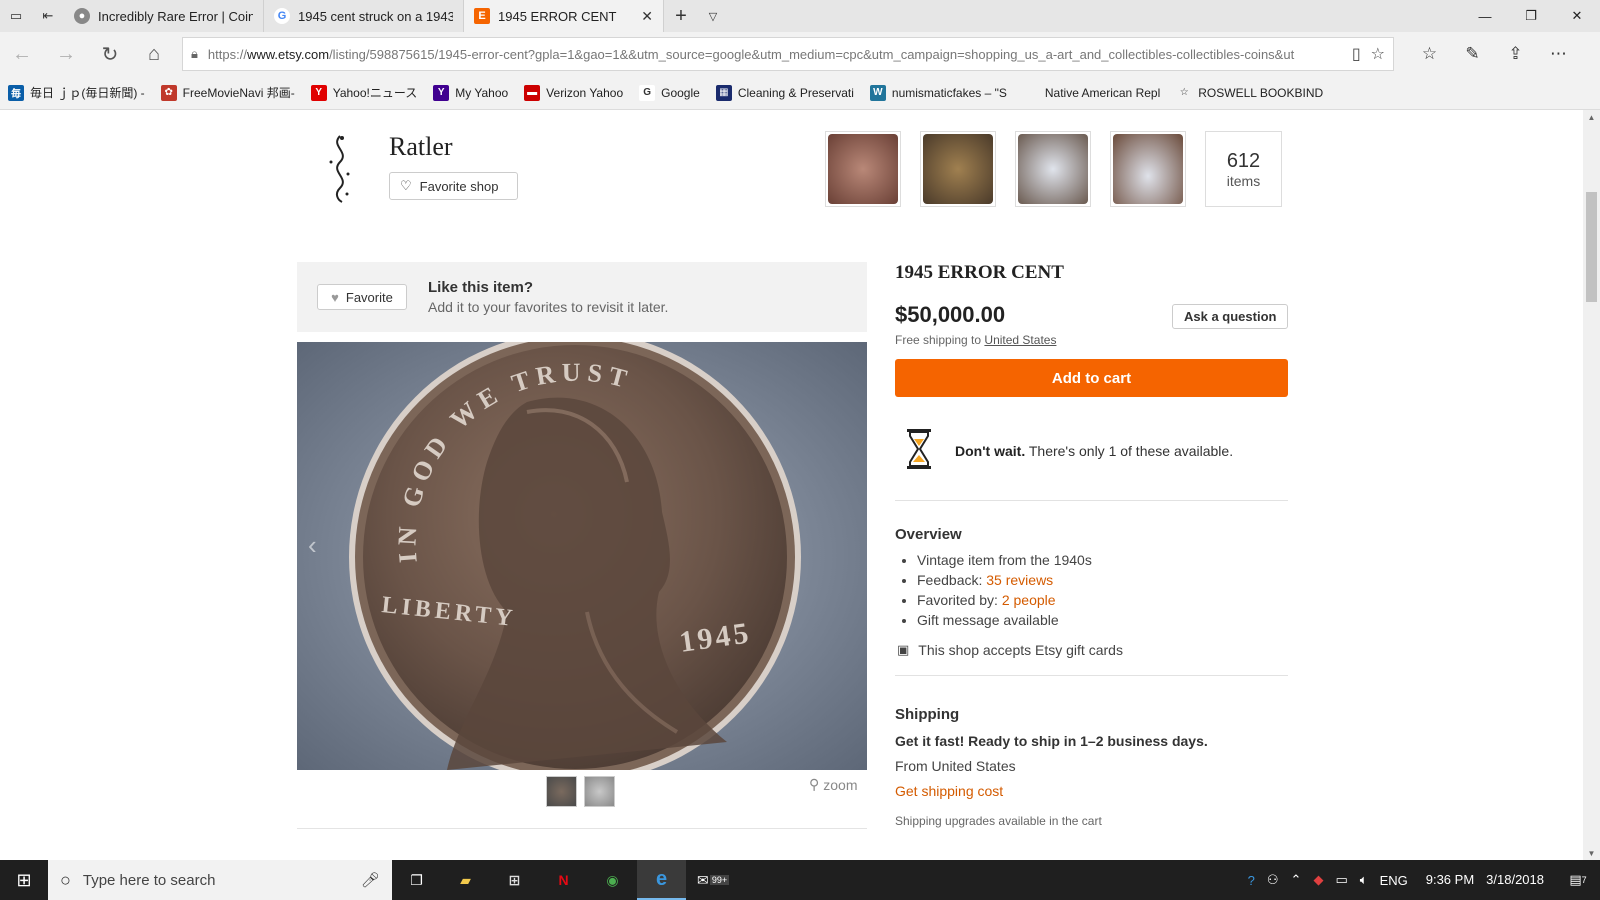  I want to click on add-to-cart-button: Add to cart, so click(1091, 378).